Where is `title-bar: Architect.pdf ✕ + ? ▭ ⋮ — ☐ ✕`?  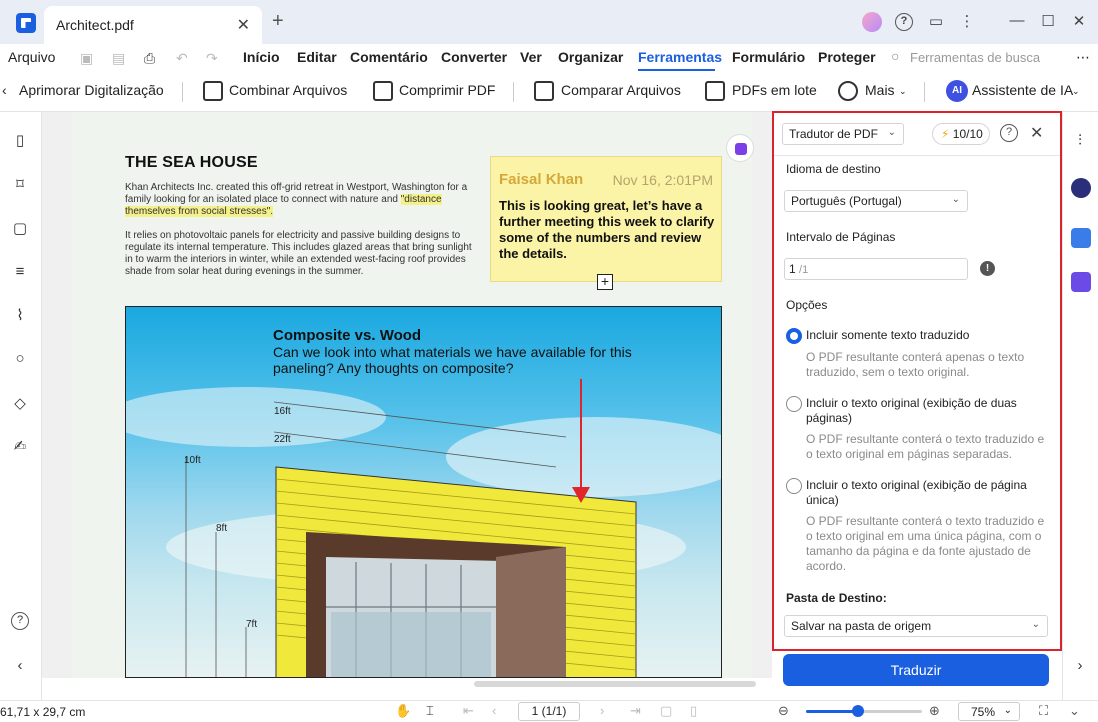 title-bar: Architect.pdf ✕ + ? ▭ ⋮ — ☐ ✕ is located at coordinates (549, 22).